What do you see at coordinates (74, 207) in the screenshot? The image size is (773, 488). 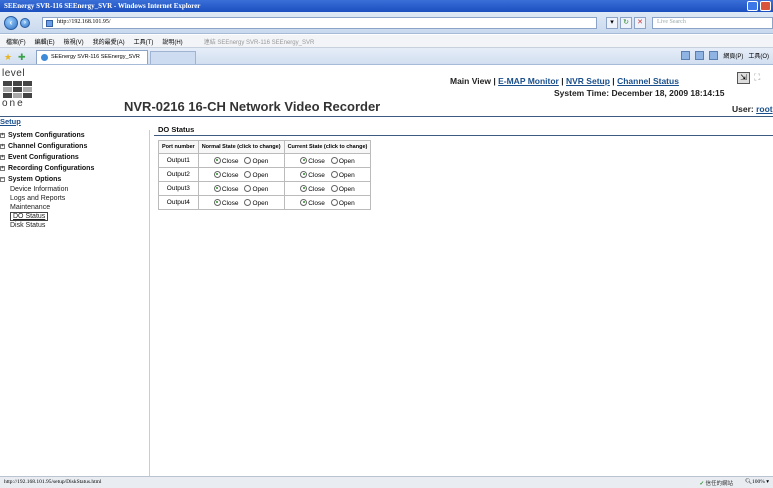 I see `sidebar-item-maintenance: Maintenance` at bounding box center [74, 207].